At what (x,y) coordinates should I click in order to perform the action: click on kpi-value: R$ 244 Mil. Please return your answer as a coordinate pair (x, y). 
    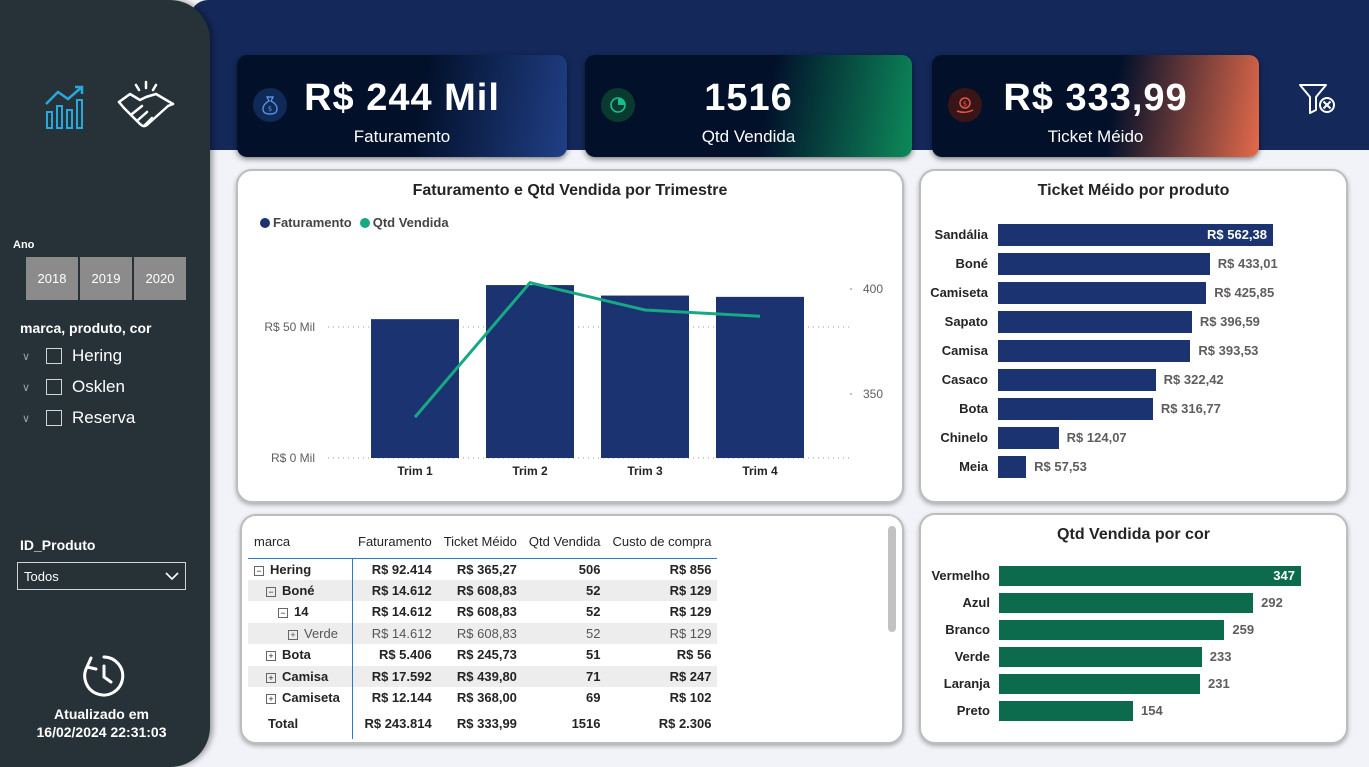
    Looking at the image, I should click on (402, 98).